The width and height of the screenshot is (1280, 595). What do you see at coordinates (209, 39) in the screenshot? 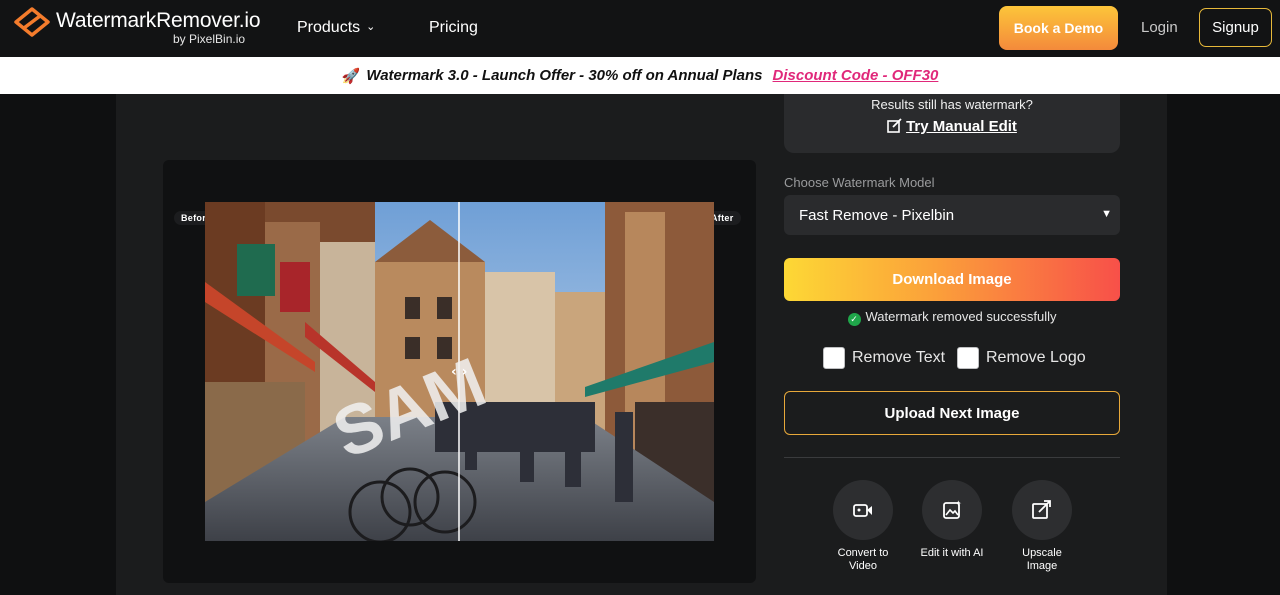
I see `brand-subtitle: by PixelBin.io` at bounding box center [209, 39].